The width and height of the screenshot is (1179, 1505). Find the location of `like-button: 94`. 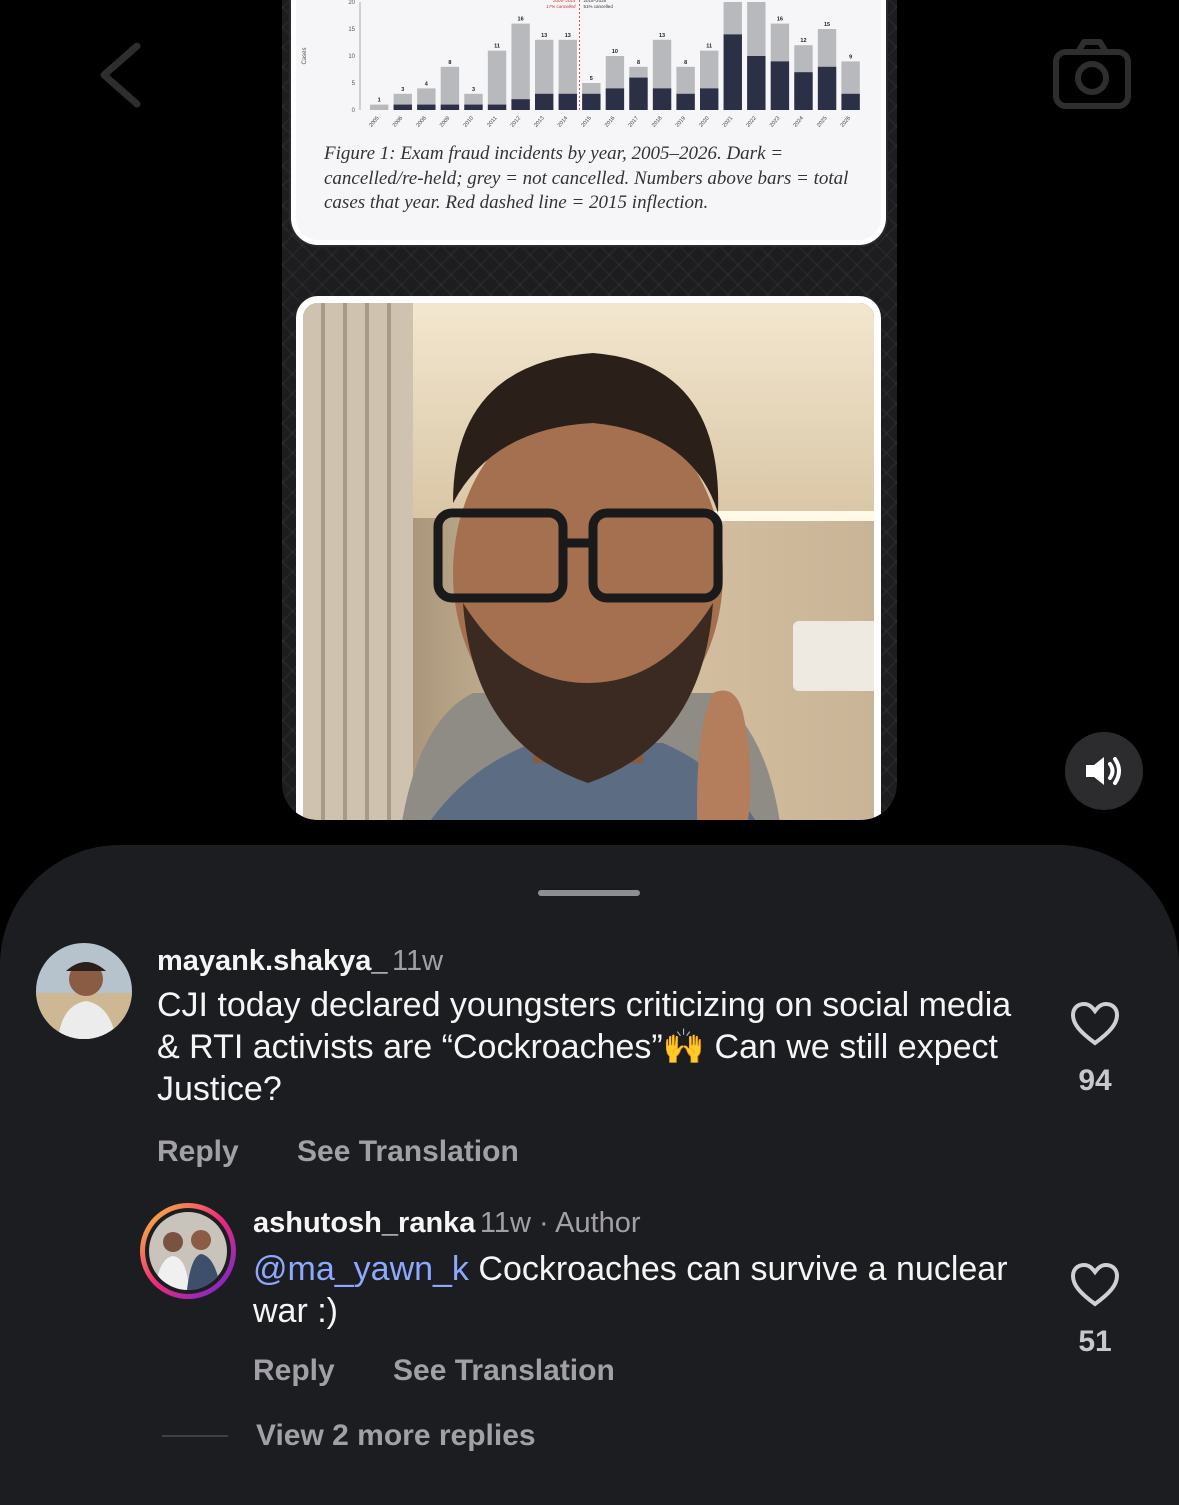

like-button: 94 is located at coordinates (1095, 1049).